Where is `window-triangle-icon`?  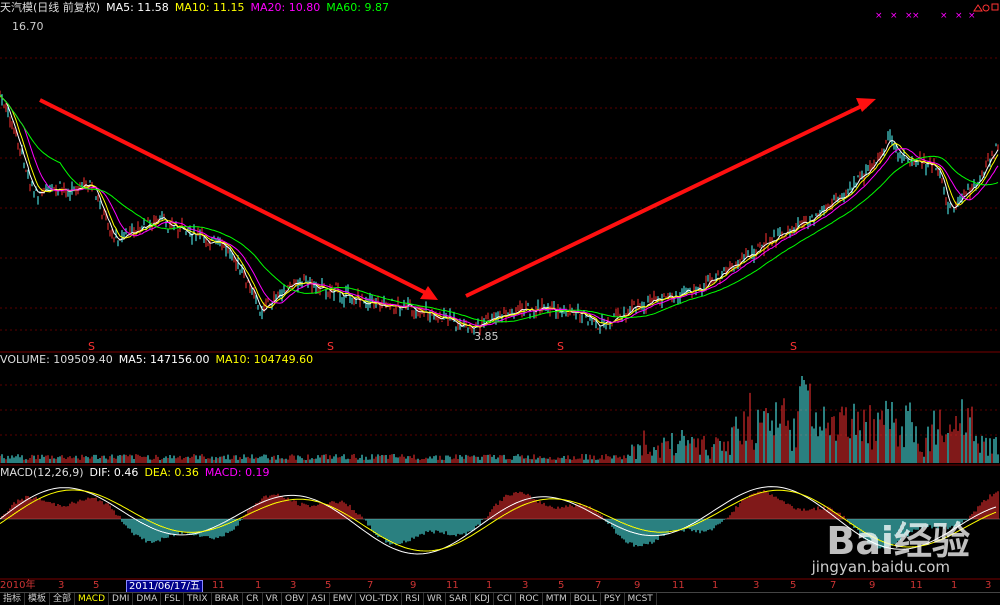 window-triangle-icon is located at coordinates (978, 8).